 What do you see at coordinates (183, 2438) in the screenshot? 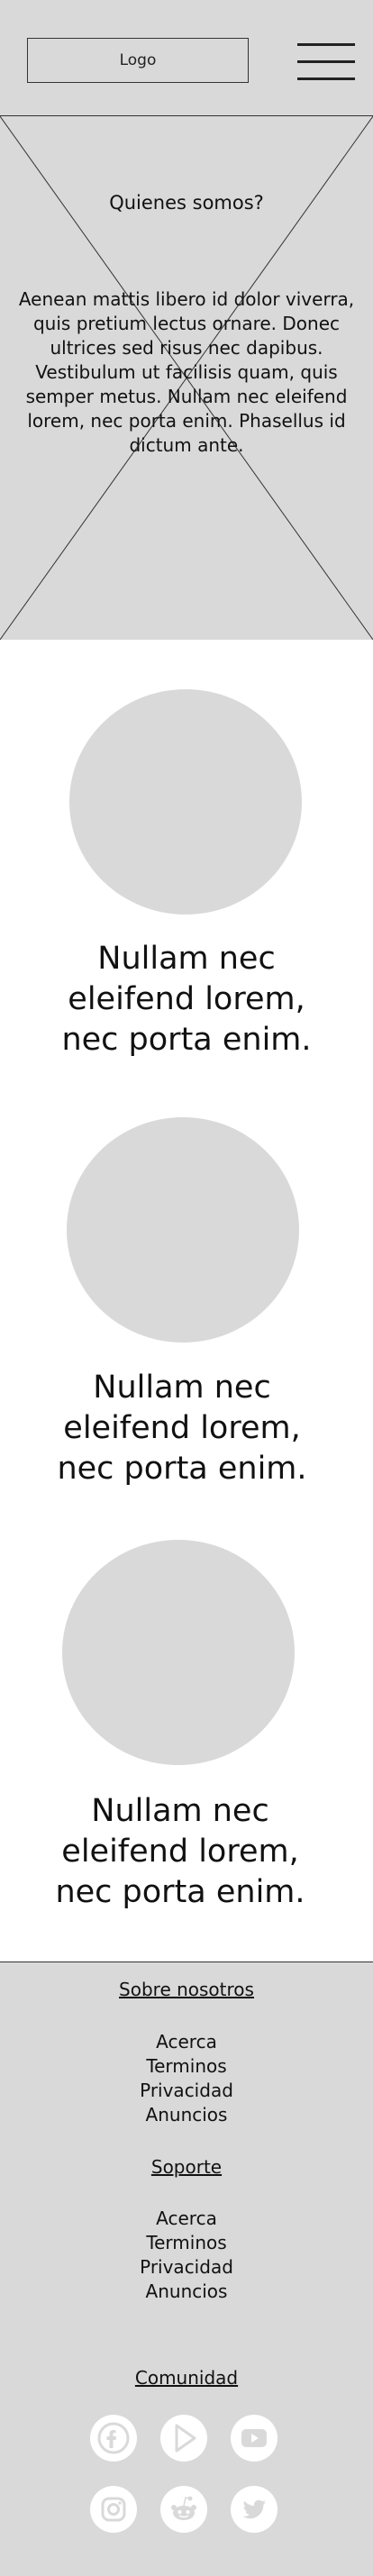
I see `google-play-icon` at bounding box center [183, 2438].